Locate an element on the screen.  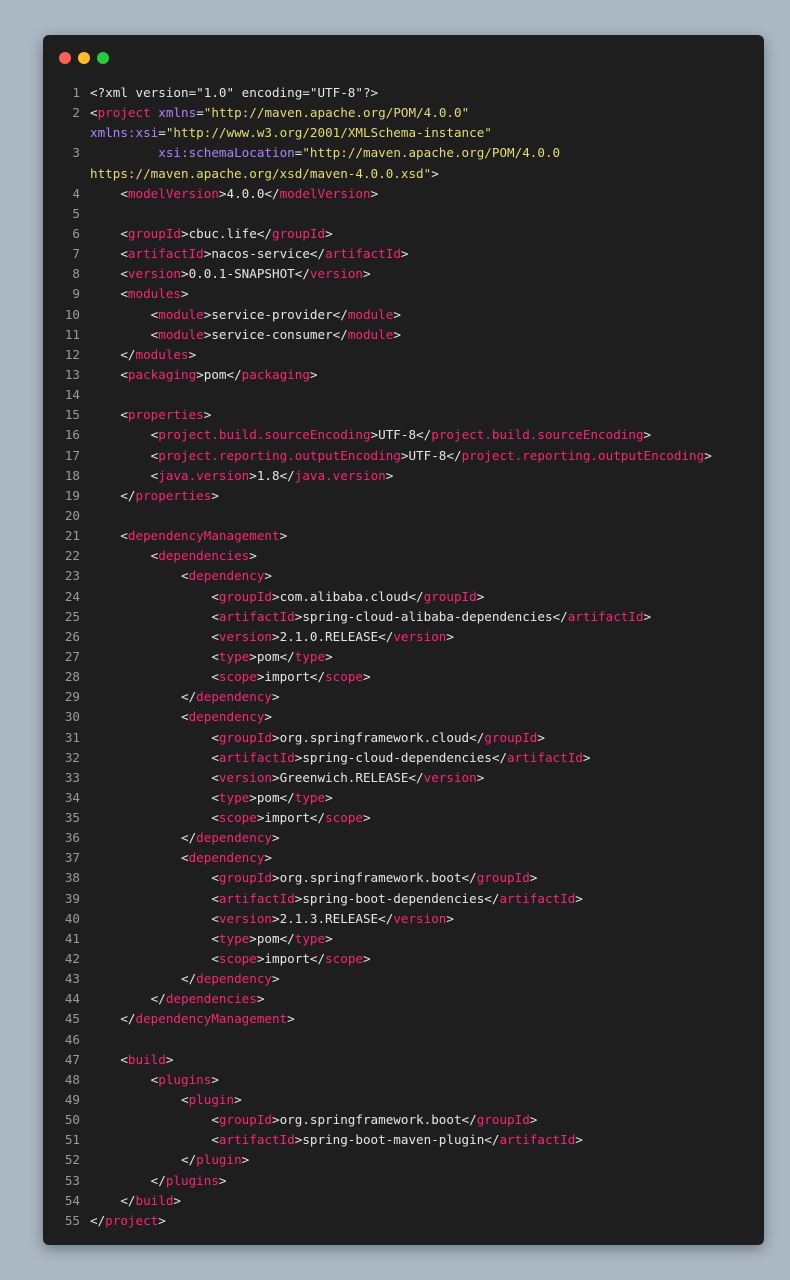
line-text: </plugins> is located at coordinates (158, 1181).